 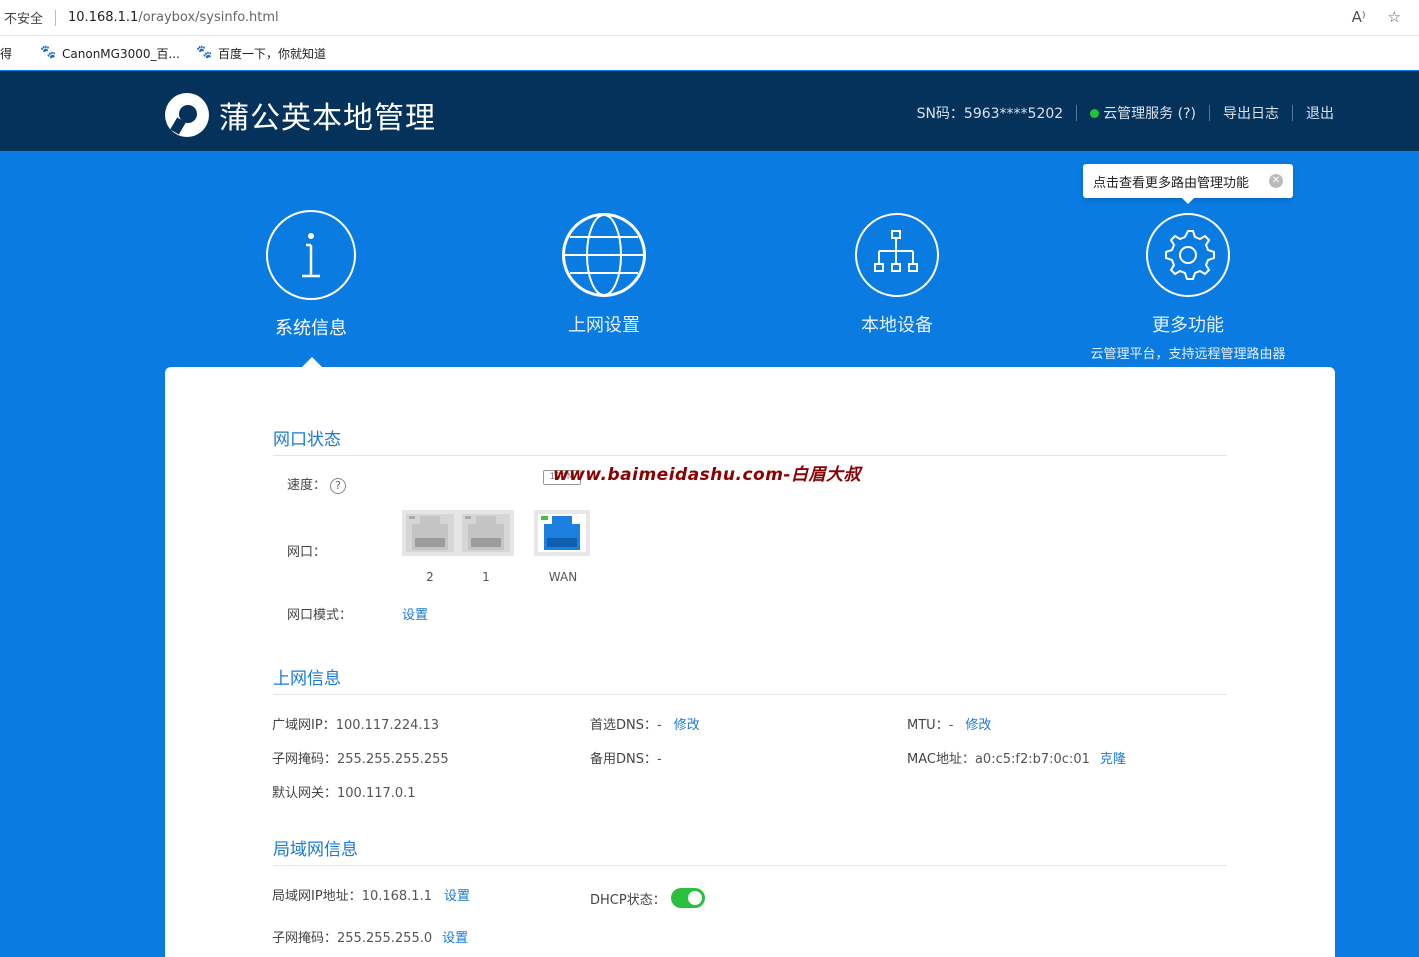 What do you see at coordinates (604, 255) in the screenshot?
I see `globe-icon` at bounding box center [604, 255].